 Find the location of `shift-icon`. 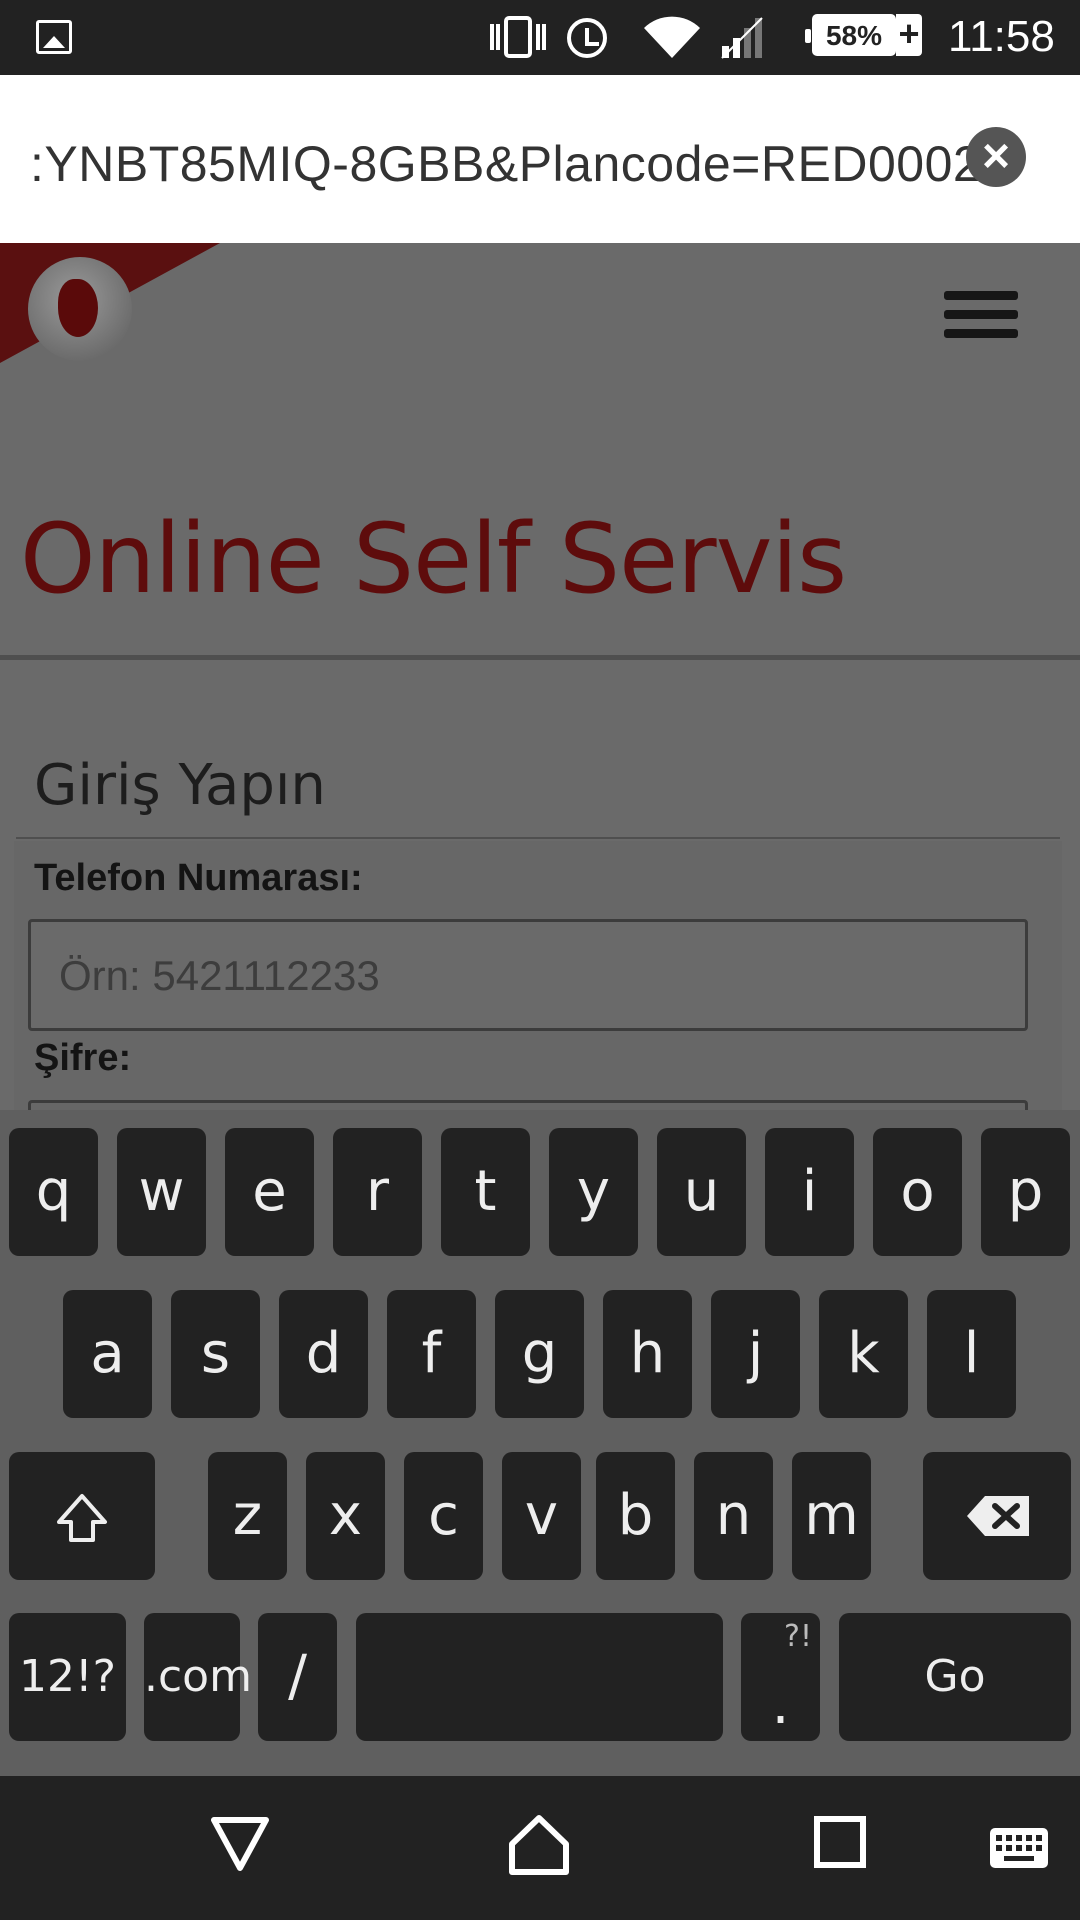

shift-icon is located at coordinates (82, 1518).